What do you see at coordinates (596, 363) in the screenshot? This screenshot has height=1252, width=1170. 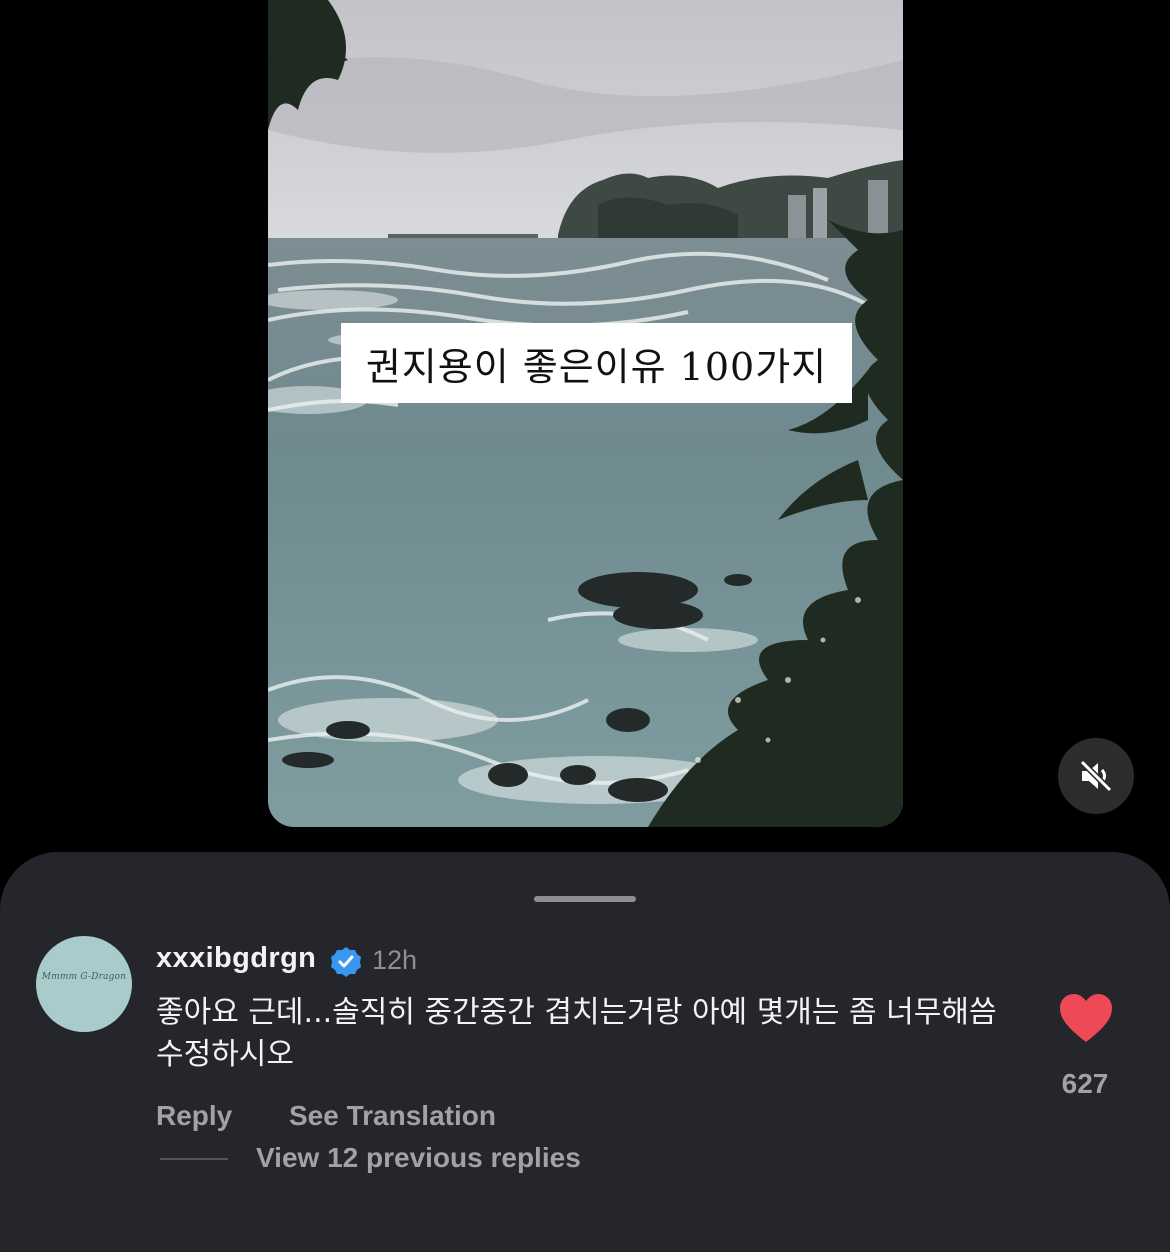 I see `video-caption: 권지용이 좋은이유 100가지` at bounding box center [596, 363].